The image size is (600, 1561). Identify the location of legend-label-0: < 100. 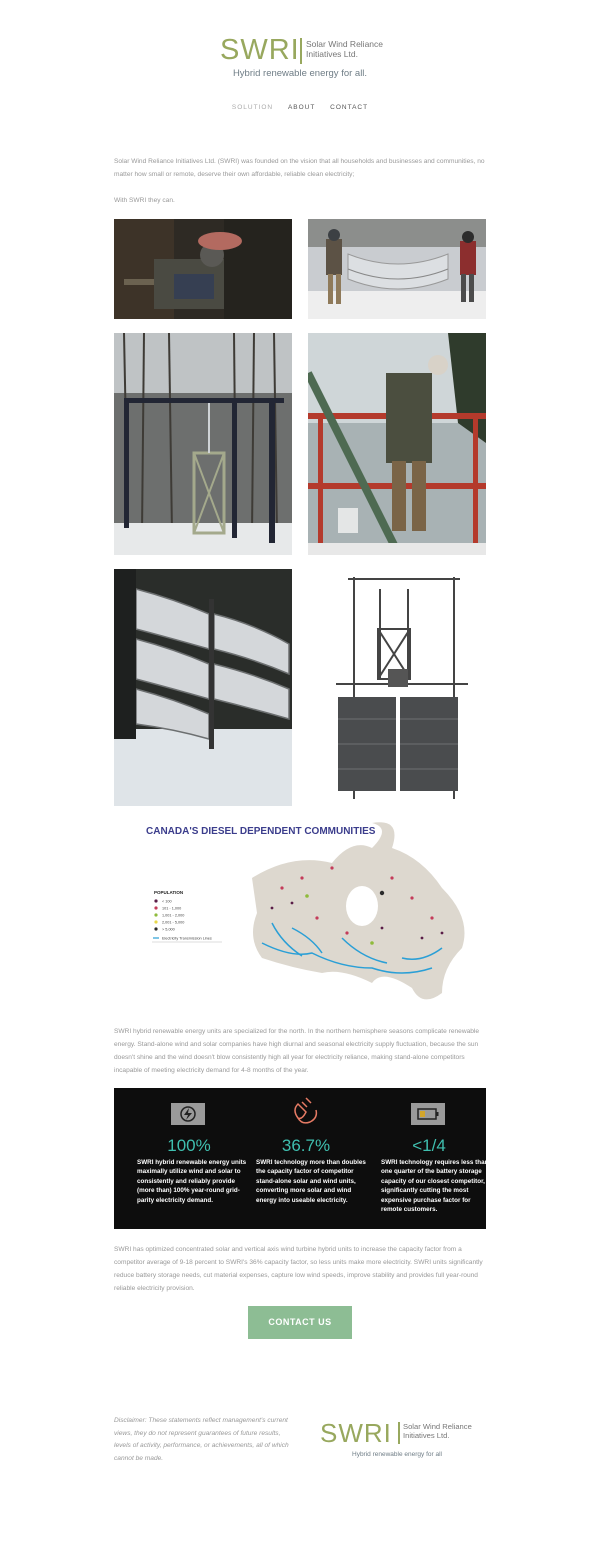
(167, 902).